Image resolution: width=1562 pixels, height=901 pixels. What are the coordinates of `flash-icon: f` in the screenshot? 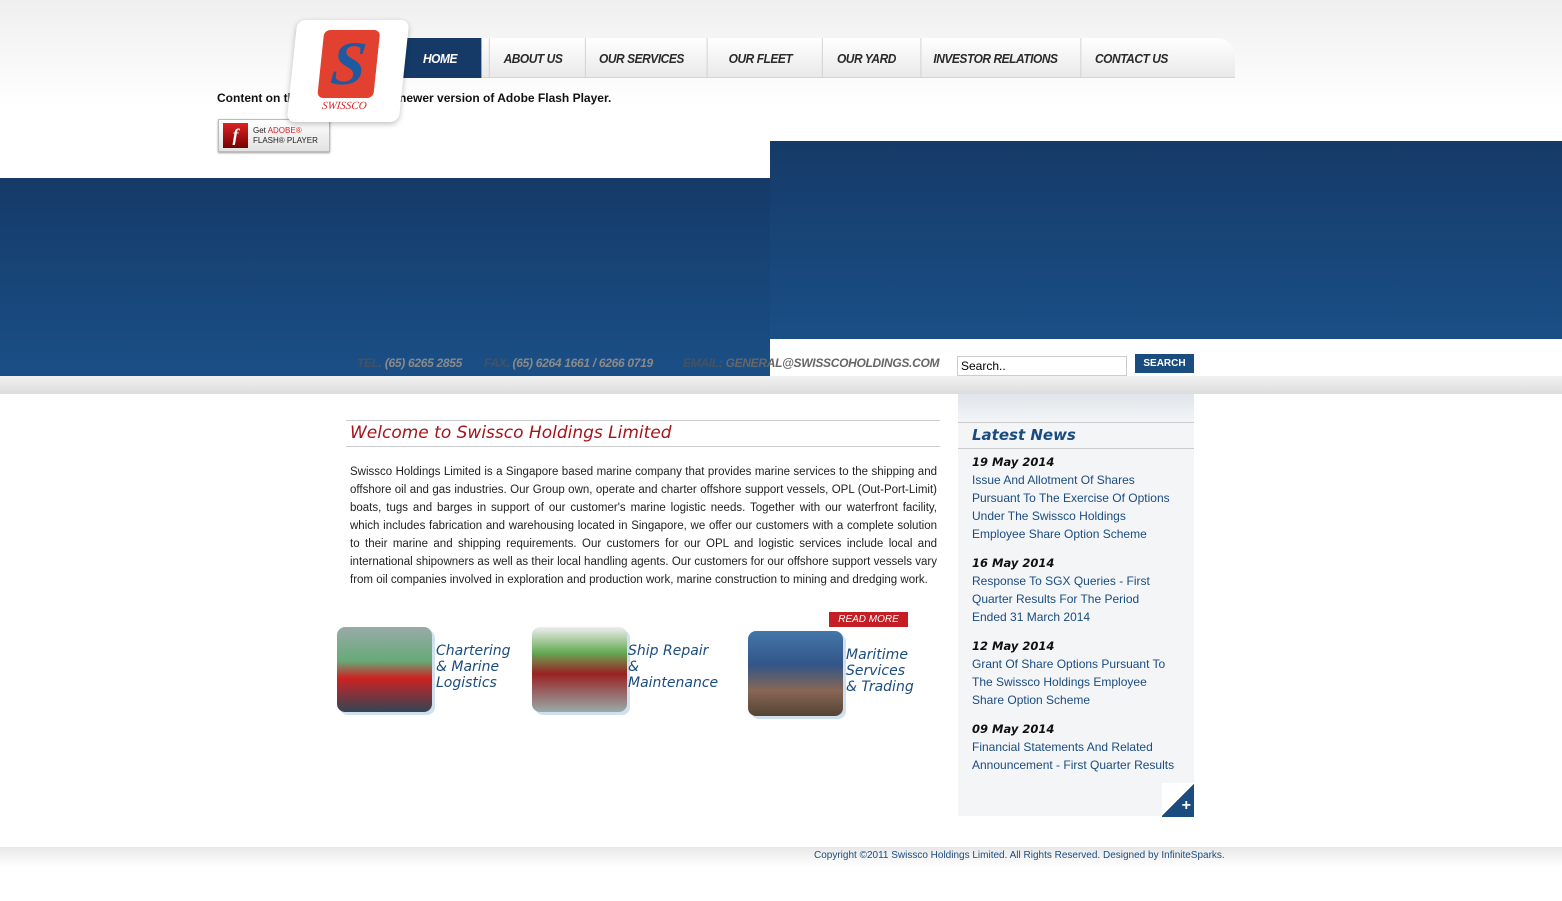 It's located at (235, 135).